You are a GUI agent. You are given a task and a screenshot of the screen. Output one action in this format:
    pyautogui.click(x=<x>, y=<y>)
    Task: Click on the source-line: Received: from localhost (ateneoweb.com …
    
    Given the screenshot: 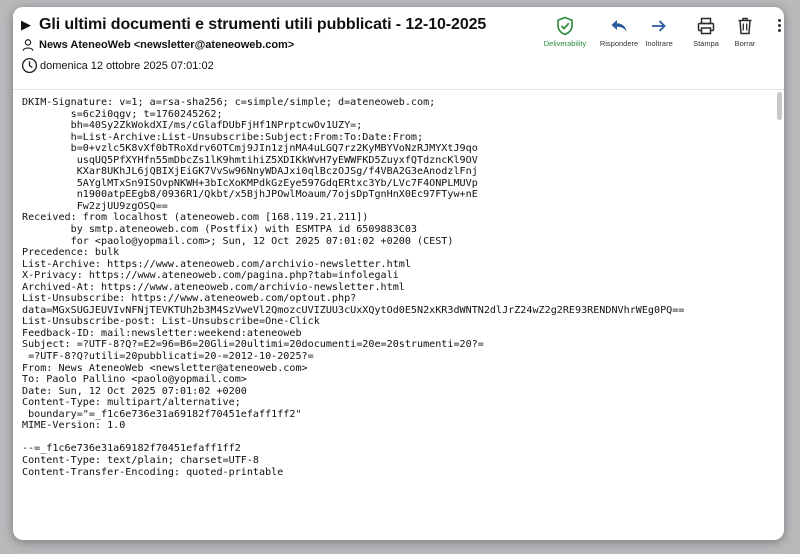 What is the action you would take?
    pyautogui.click(x=195, y=218)
    